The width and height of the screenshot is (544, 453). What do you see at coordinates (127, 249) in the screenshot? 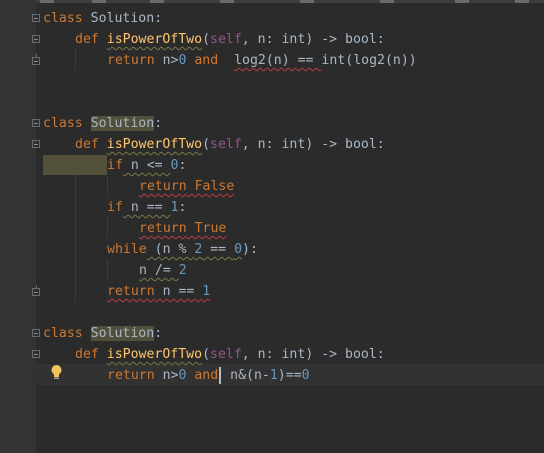
I see `keyword: while` at bounding box center [127, 249].